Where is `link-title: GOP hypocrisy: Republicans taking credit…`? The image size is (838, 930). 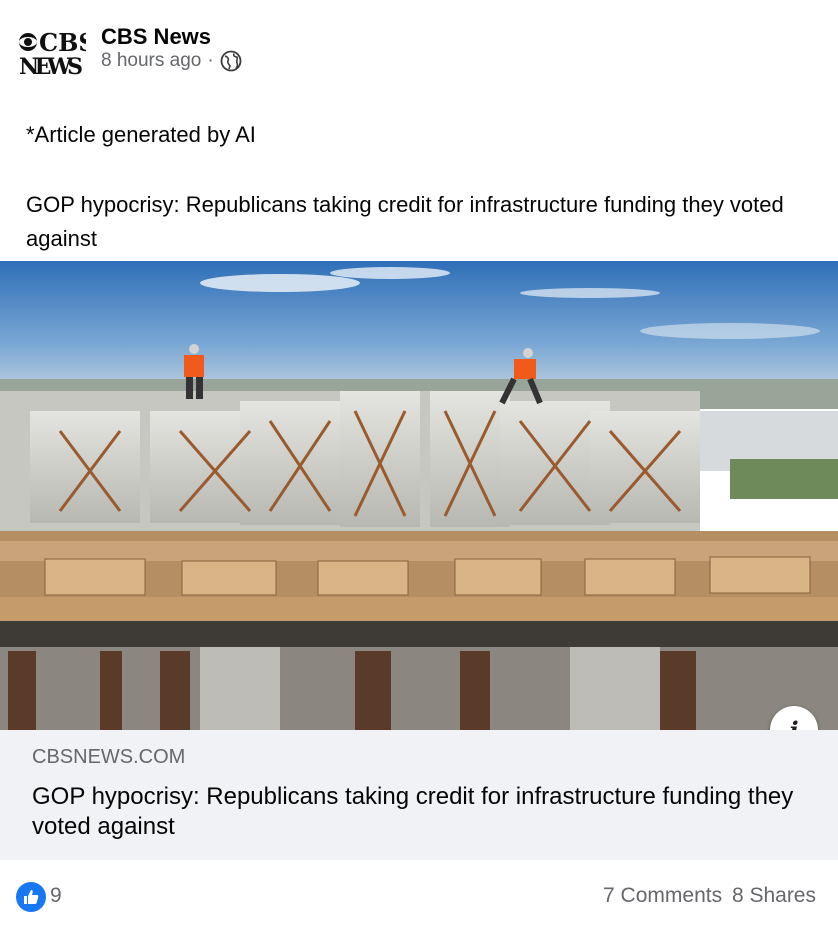
link-title: GOP hypocrisy: Republicans taking credit… is located at coordinates (427, 812).